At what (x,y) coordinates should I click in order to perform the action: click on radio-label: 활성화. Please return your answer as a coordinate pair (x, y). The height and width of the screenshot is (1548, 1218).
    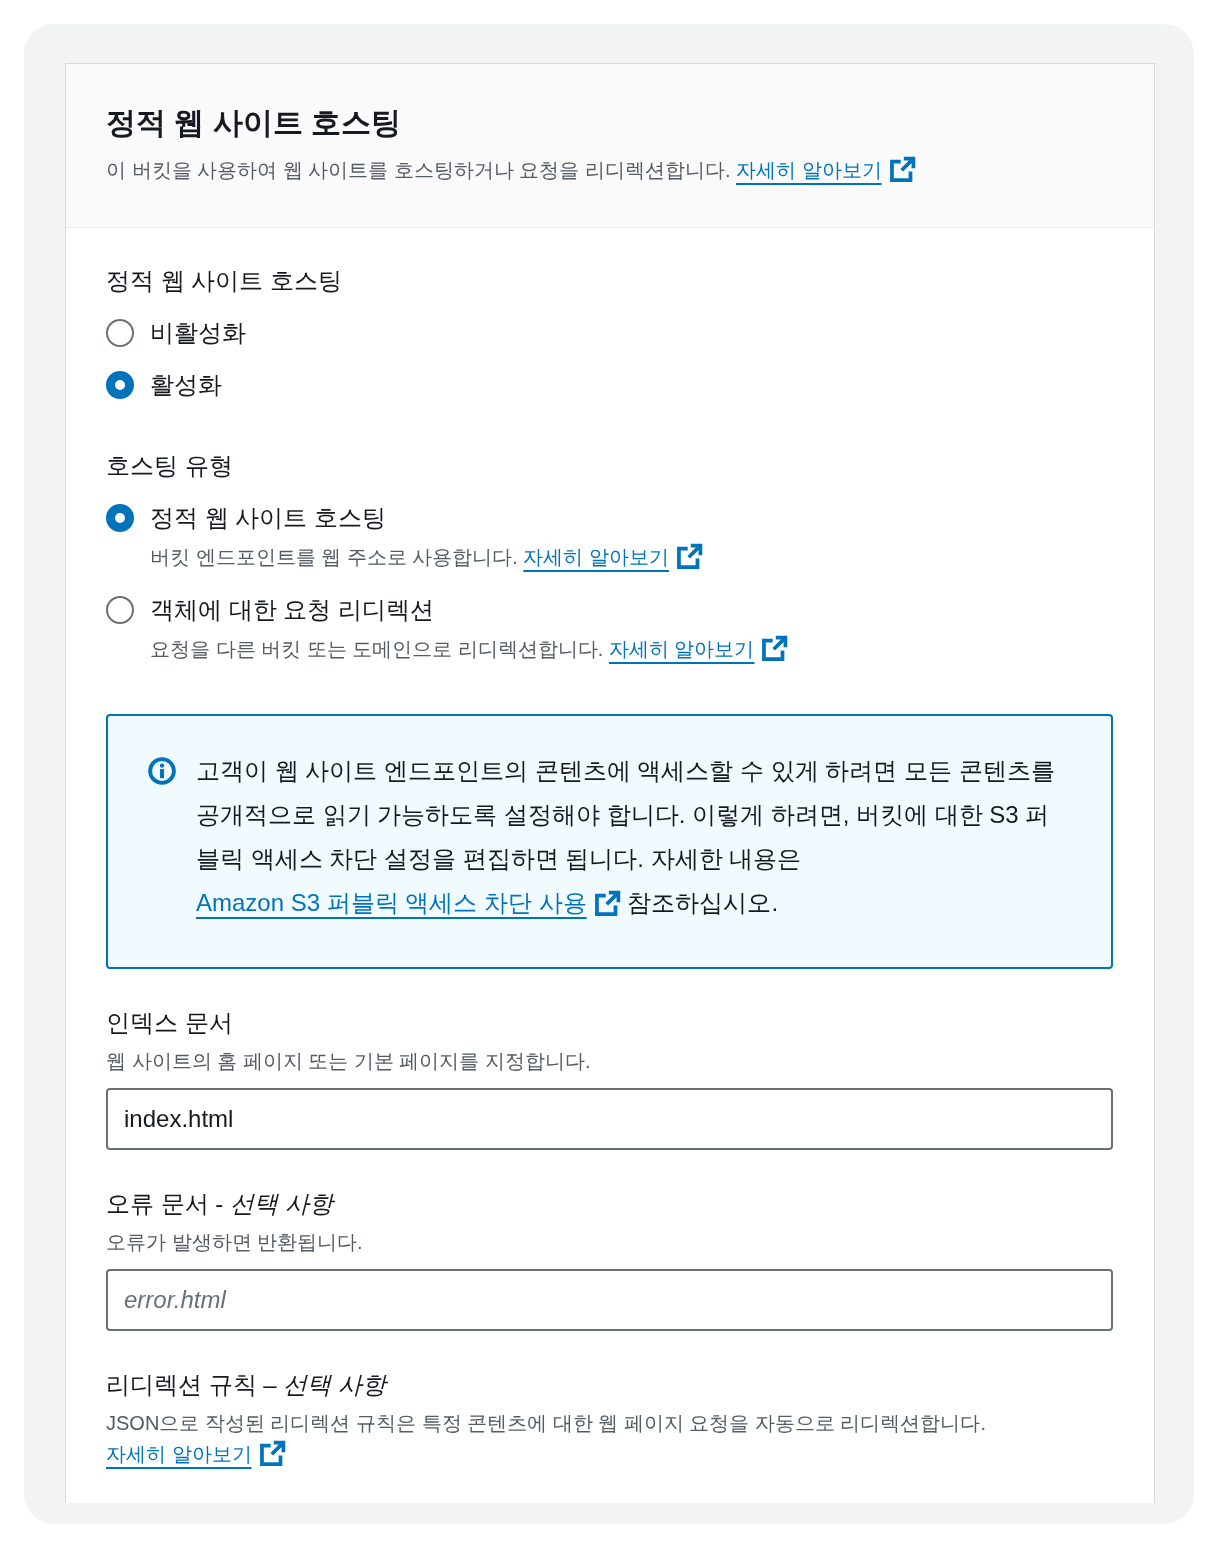
    Looking at the image, I should click on (186, 385).